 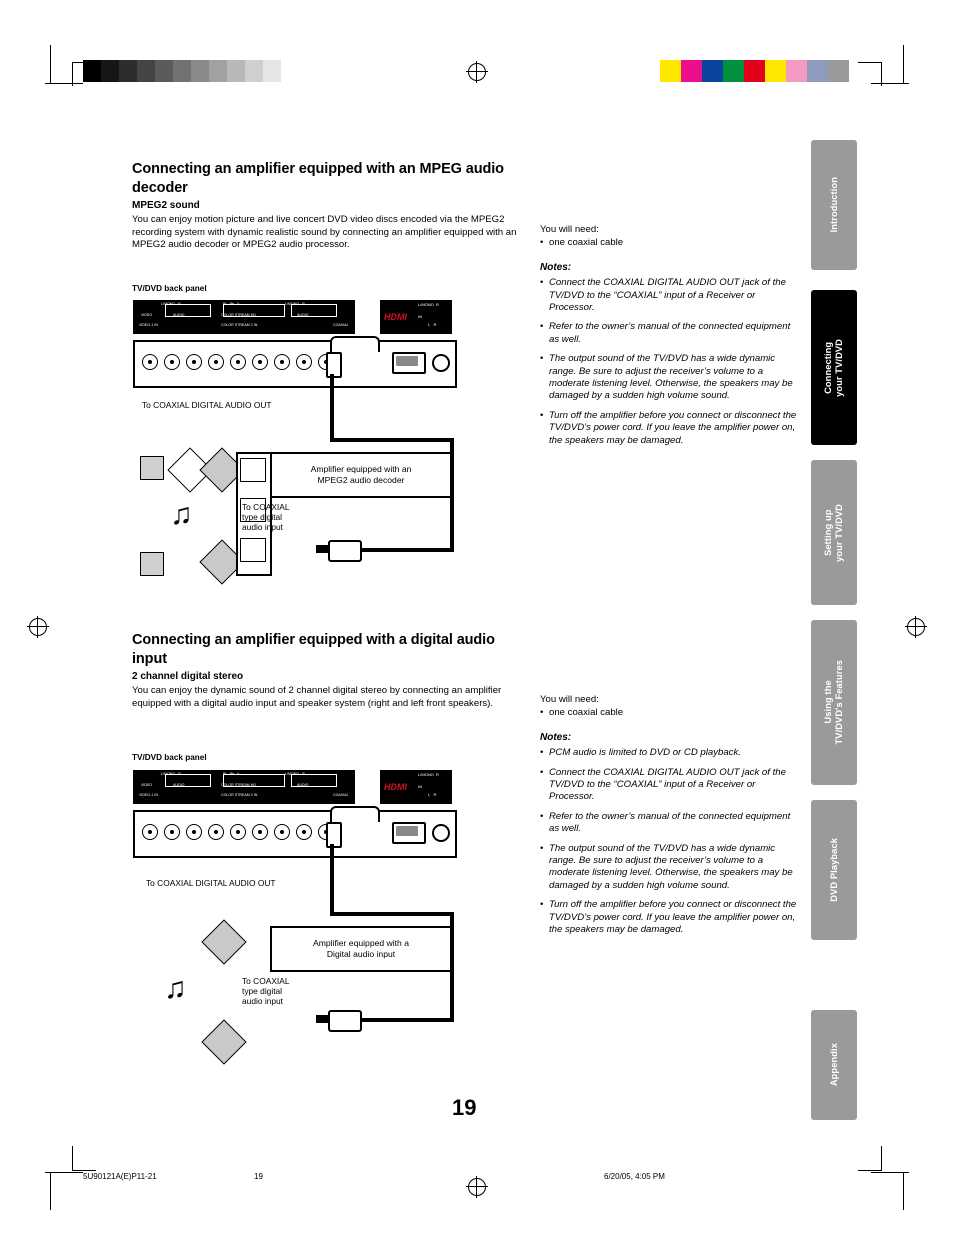 What do you see at coordinates (916, 627) in the screenshot?
I see `registration-mark-right` at bounding box center [916, 627].